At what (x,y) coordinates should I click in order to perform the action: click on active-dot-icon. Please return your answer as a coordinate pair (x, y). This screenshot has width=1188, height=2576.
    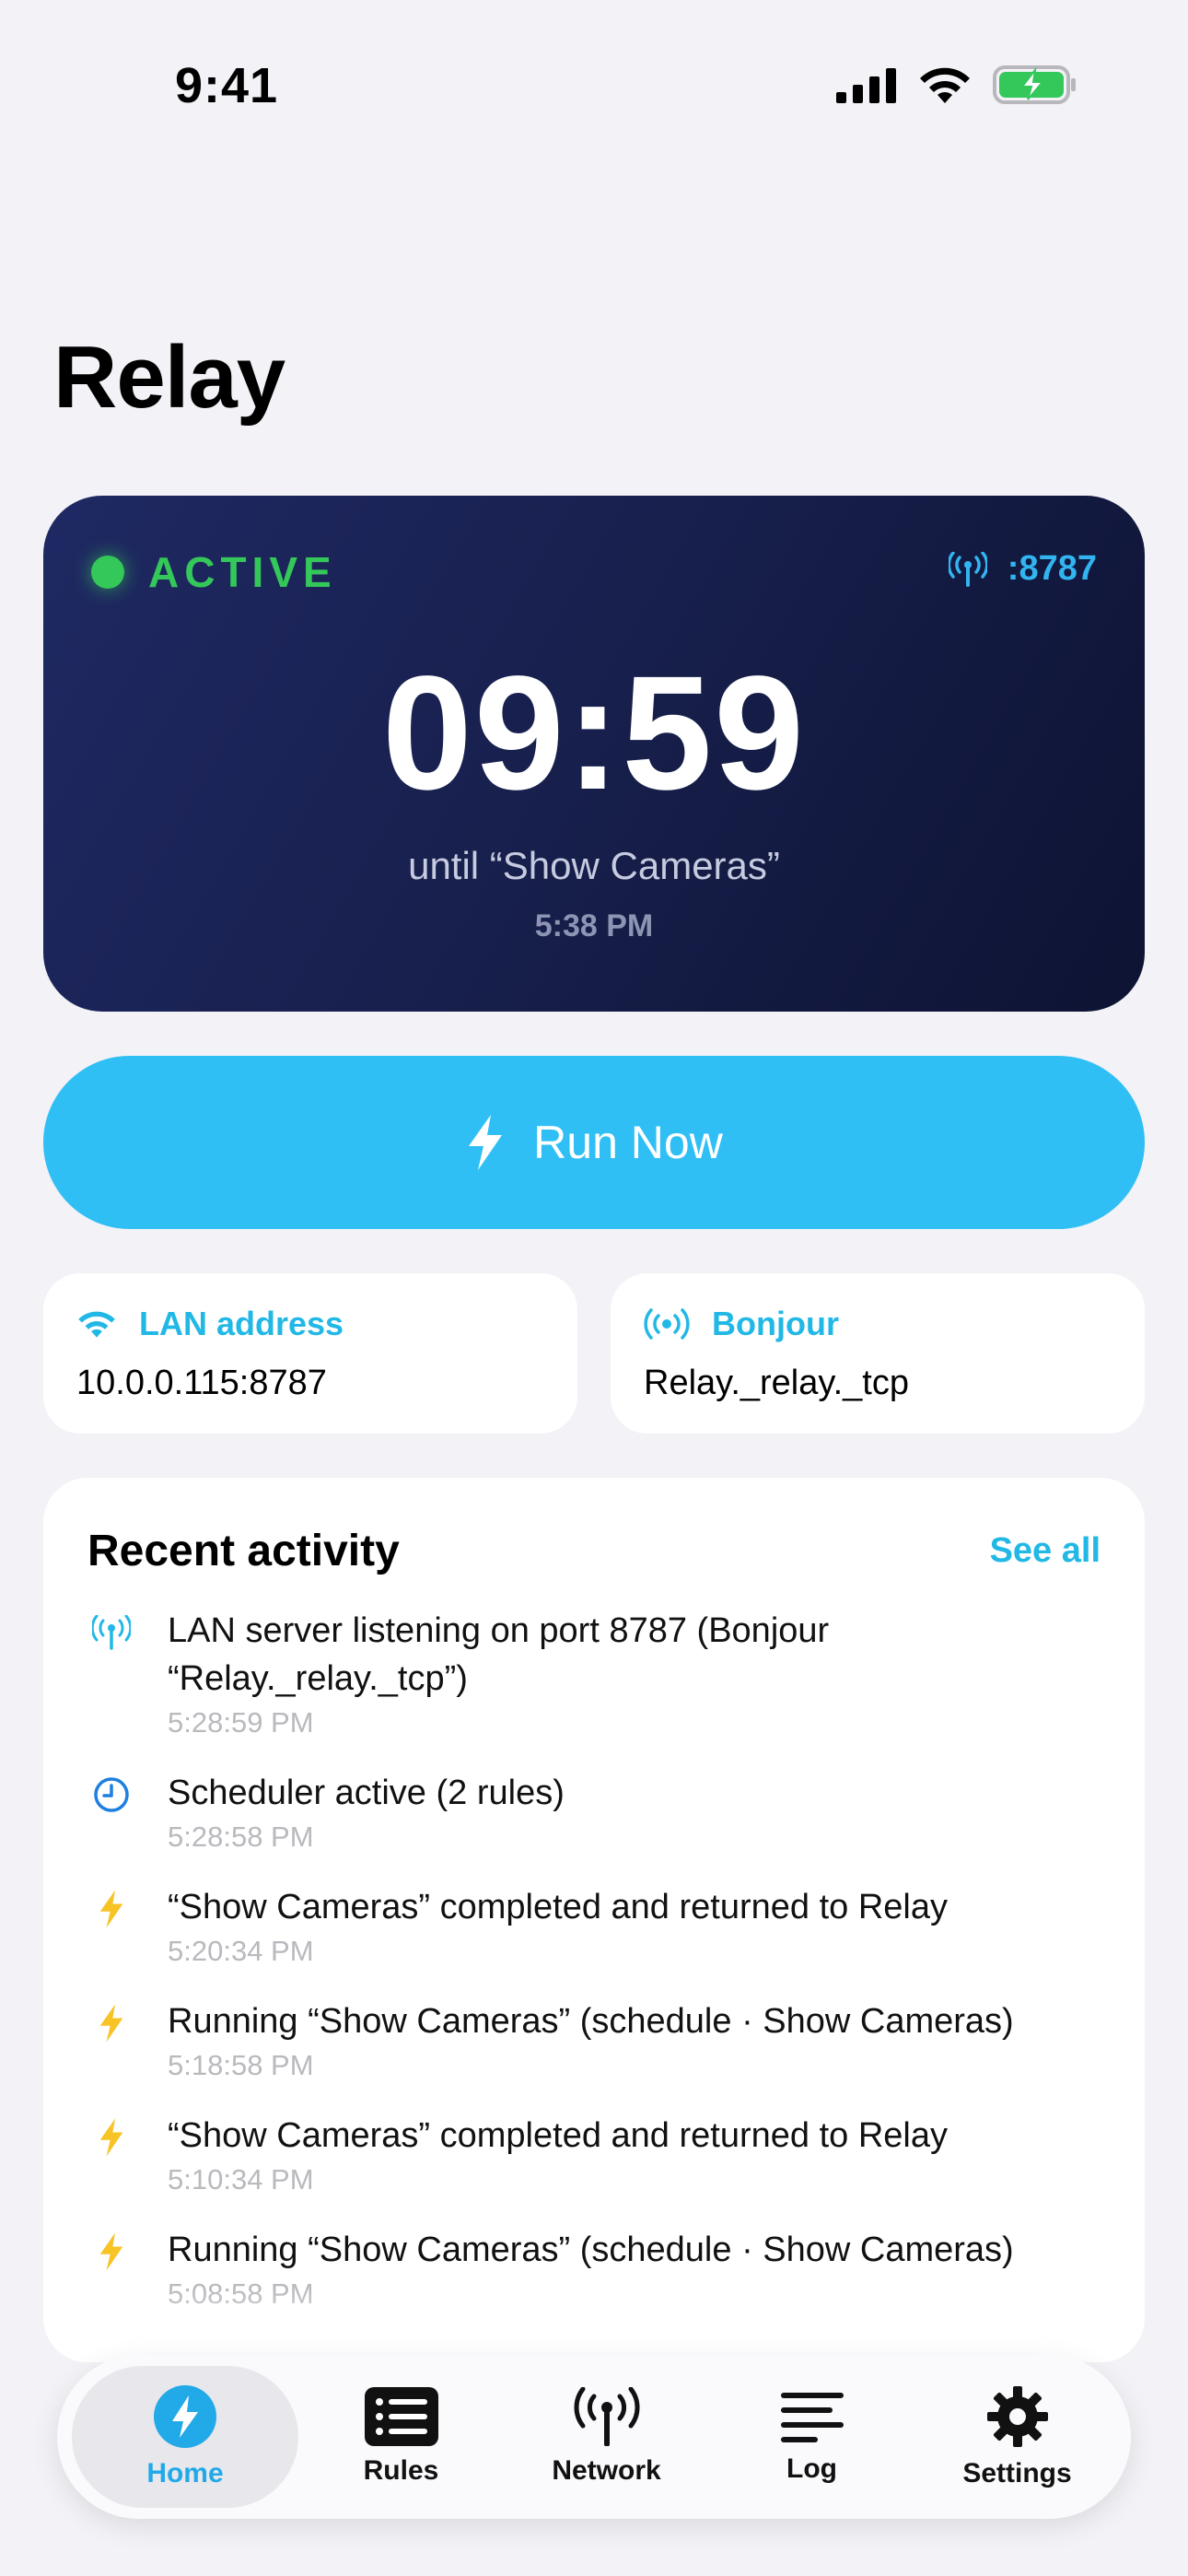
    Looking at the image, I should click on (107, 572).